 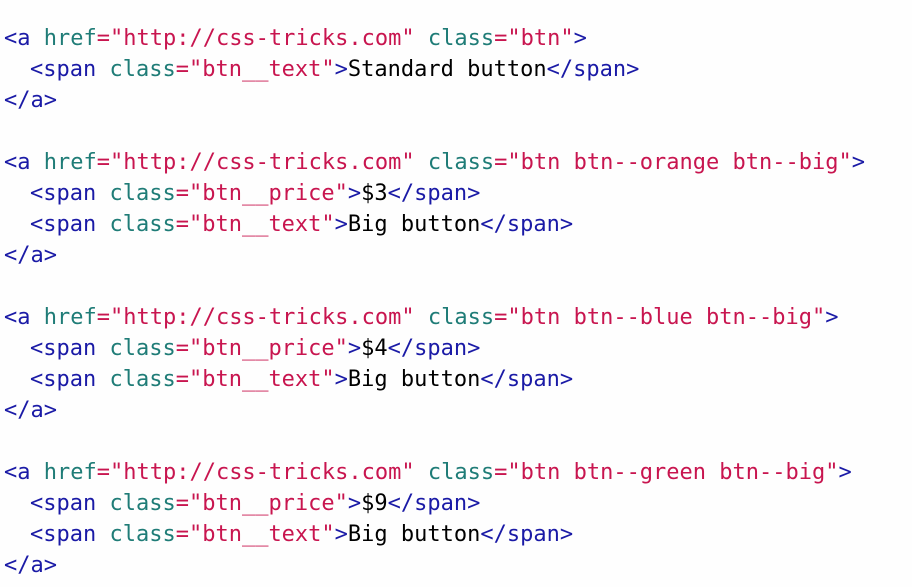 I want to click on attribute-value: "btn btn--green btn--big", so click(x=673, y=472).